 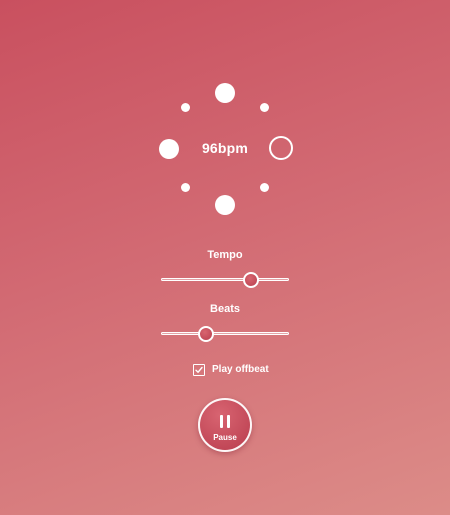 What do you see at coordinates (251, 280) in the screenshot?
I see `tempo-slider-thumb` at bounding box center [251, 280].